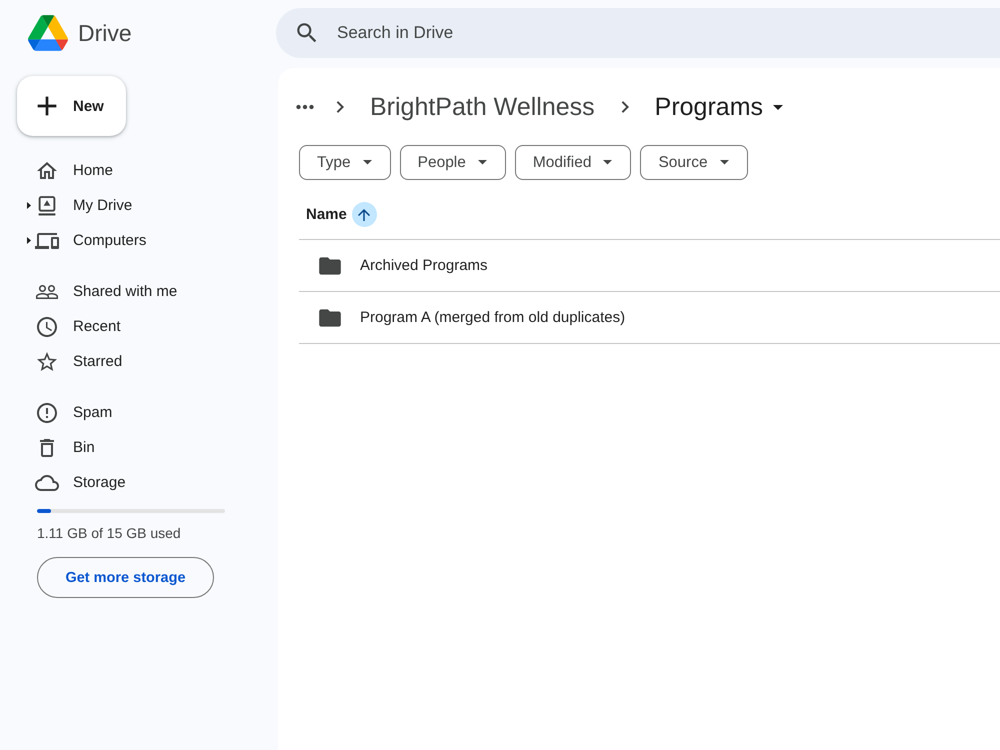  Describe the element at coordinates (138, 240) in the screenshot. I see `sidebar-item: Computers` at that location.